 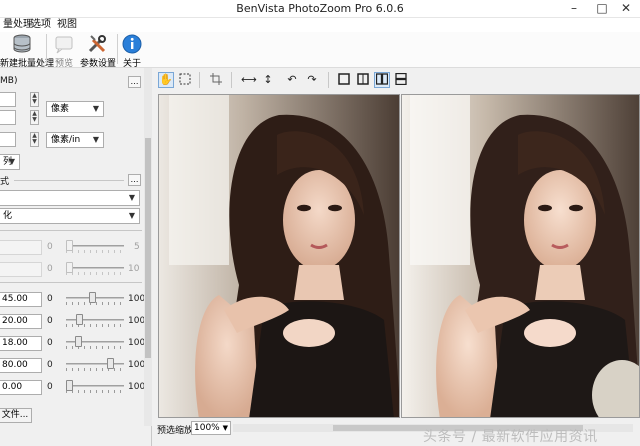 What do you see at coordinates (60, 109) in the screenshot?
I see `size-unit-value: 像素` at bounding box center [60, 109].